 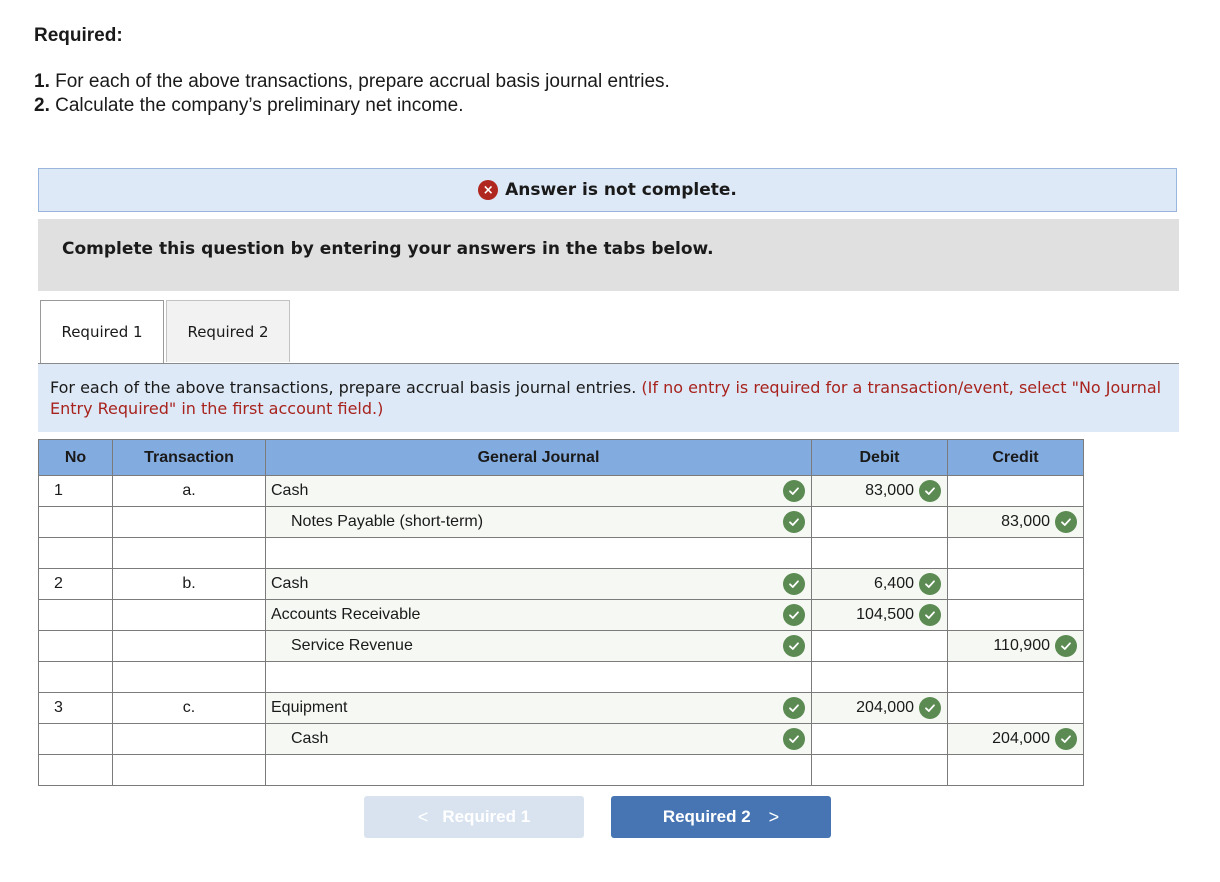 I want to click on cell-no: 3, so click(x=75, y=708).